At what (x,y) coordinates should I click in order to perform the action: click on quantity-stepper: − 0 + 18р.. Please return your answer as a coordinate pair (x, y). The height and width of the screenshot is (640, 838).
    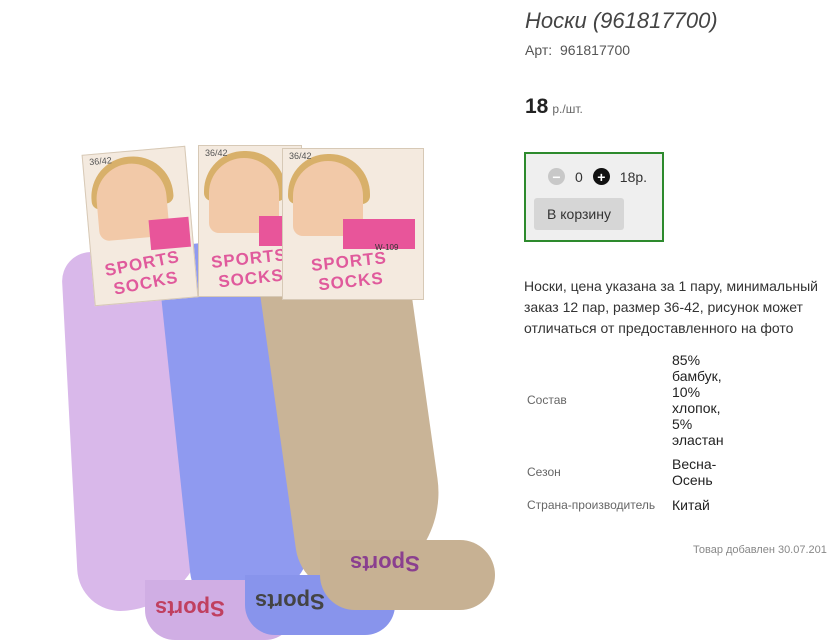
    Looking at the image, I should click on (597, 176).